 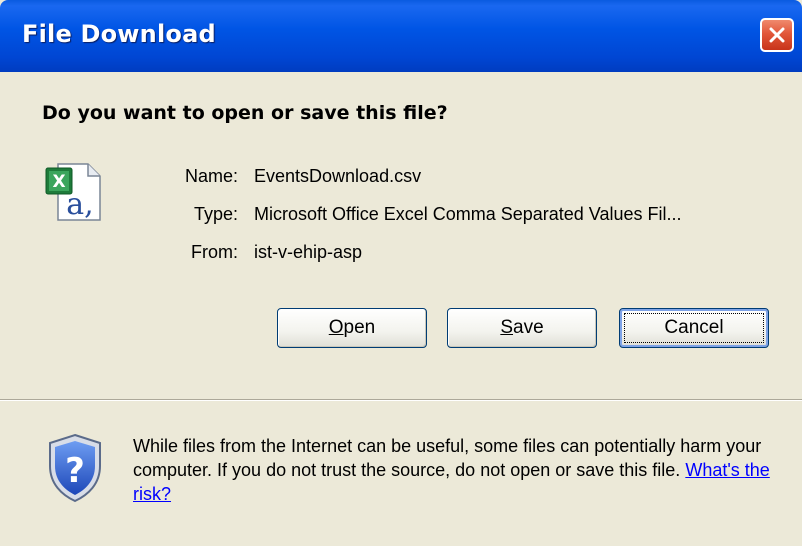 I want to click on from-row: From: ist-v-ehip-asp, so click(x=401, y=255).